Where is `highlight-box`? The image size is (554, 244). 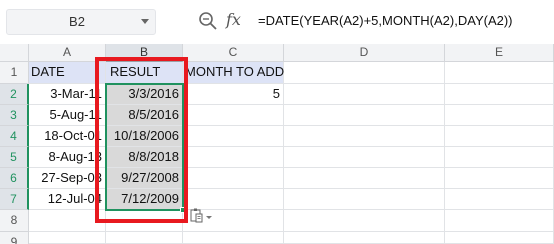
highlight-box is located at coordinates (141, 140).